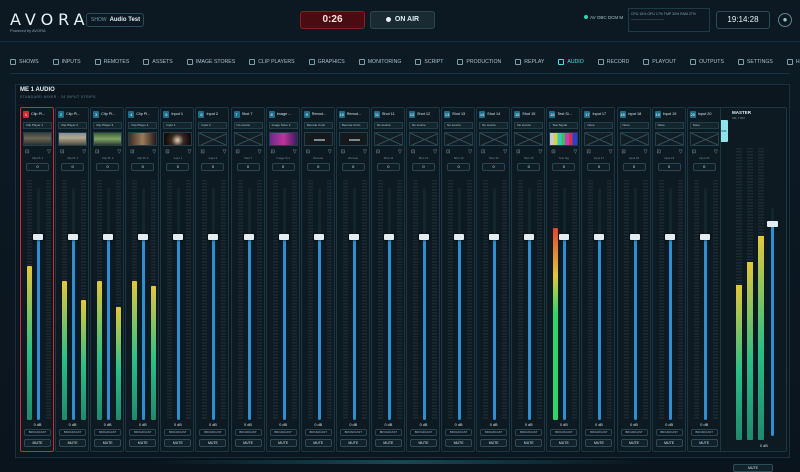  What do you see at coordinates (772, 223) in the screenshot?
I see `master-fader-knob` at bounding box center [772, 223].